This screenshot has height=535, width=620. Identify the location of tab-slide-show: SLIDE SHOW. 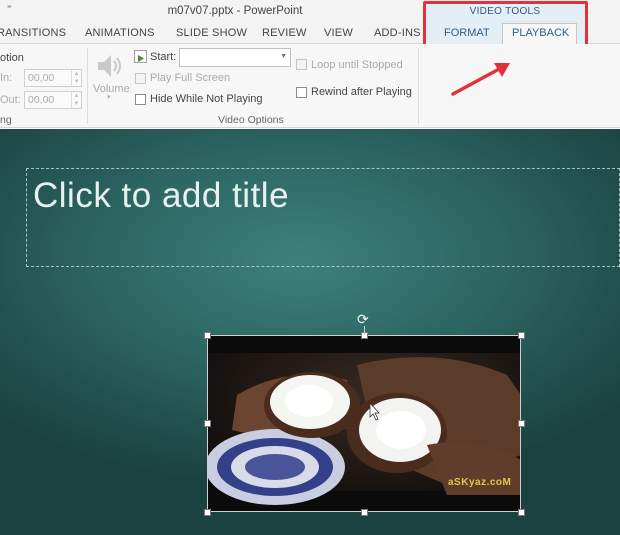
(211, 33).